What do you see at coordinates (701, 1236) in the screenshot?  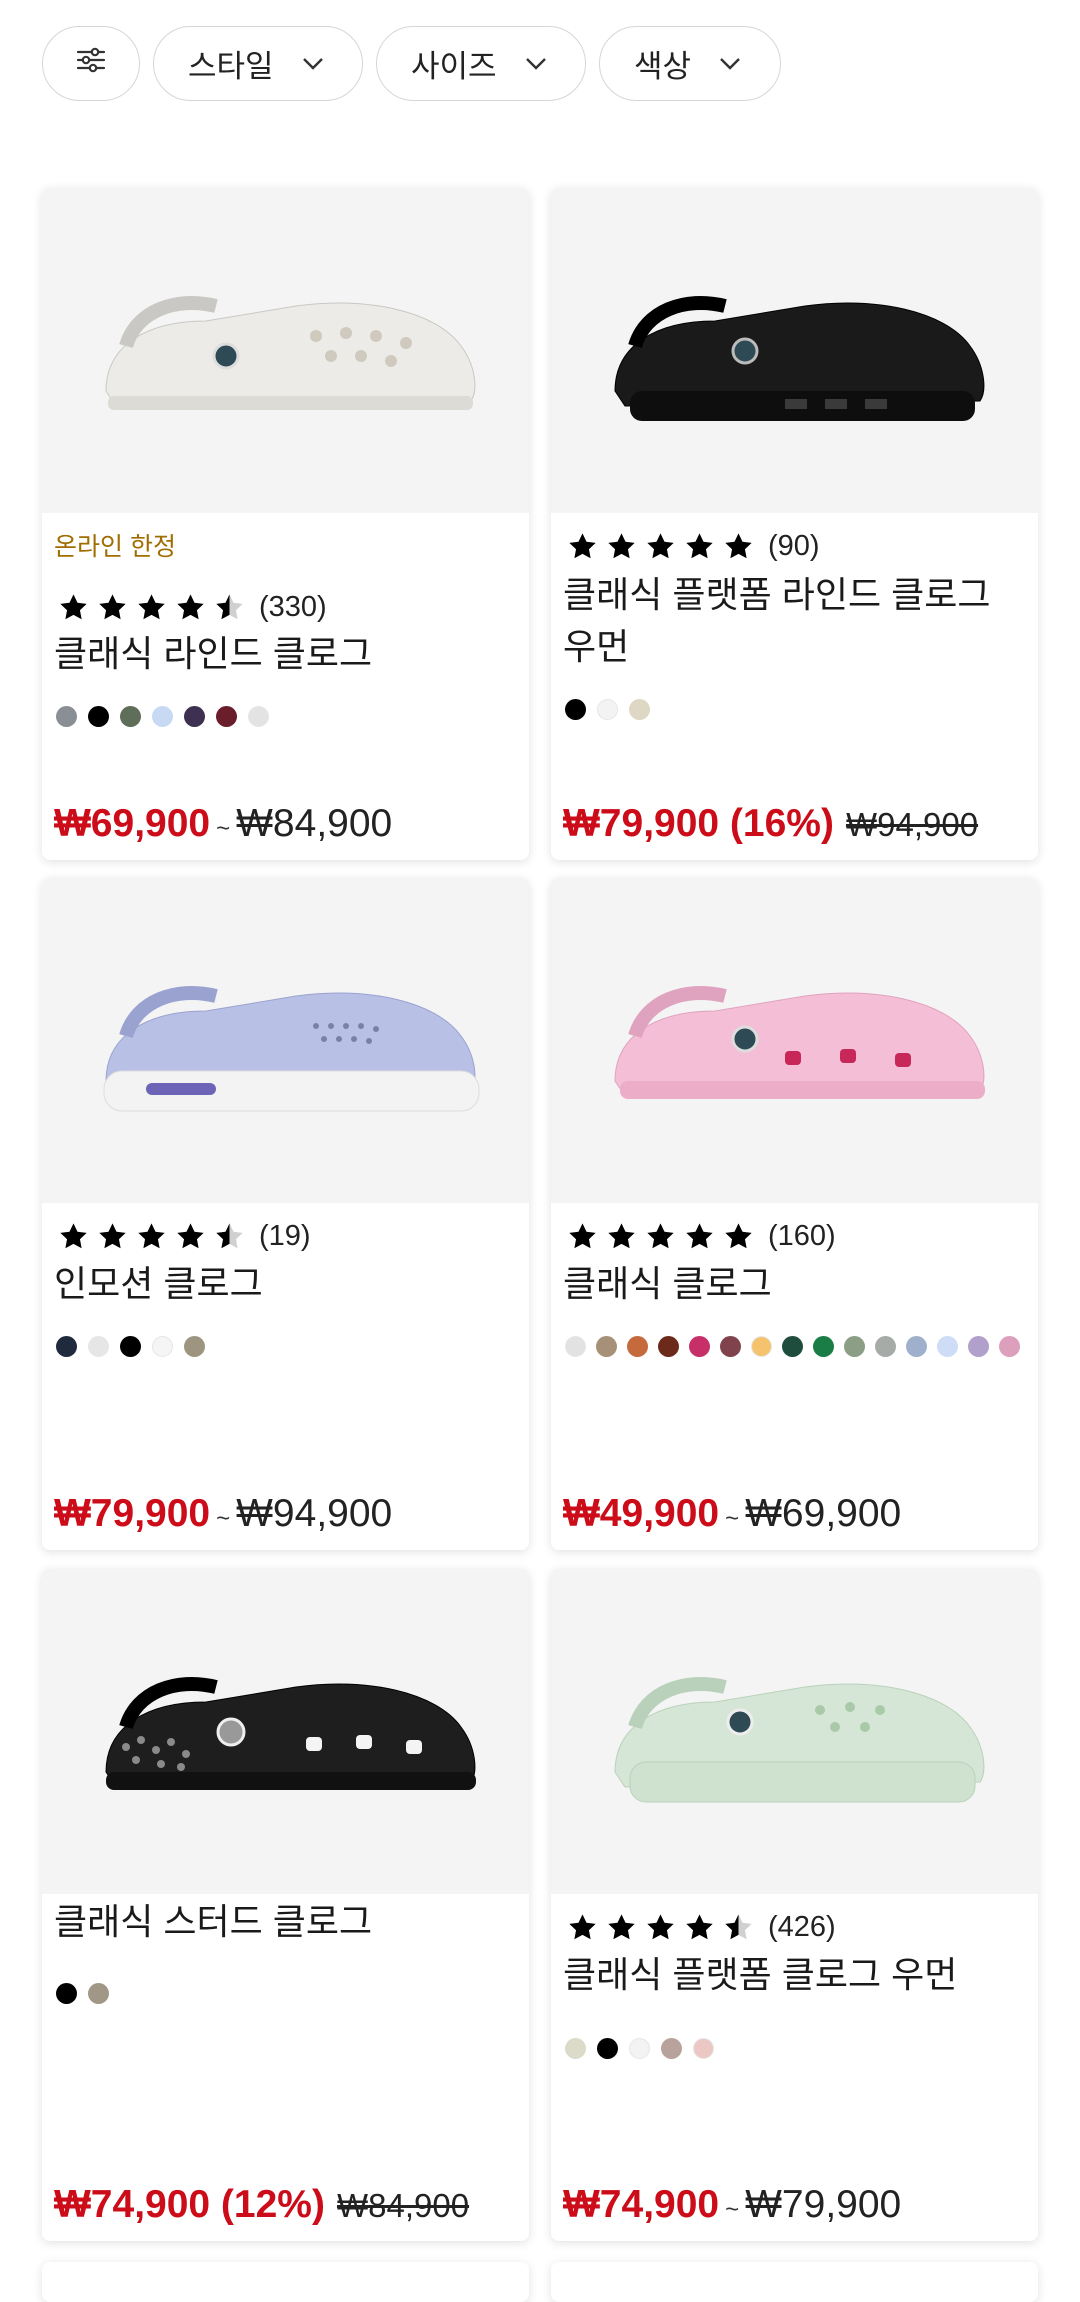 I see `product-rating: (160)` at bounding box center [701, 1236].